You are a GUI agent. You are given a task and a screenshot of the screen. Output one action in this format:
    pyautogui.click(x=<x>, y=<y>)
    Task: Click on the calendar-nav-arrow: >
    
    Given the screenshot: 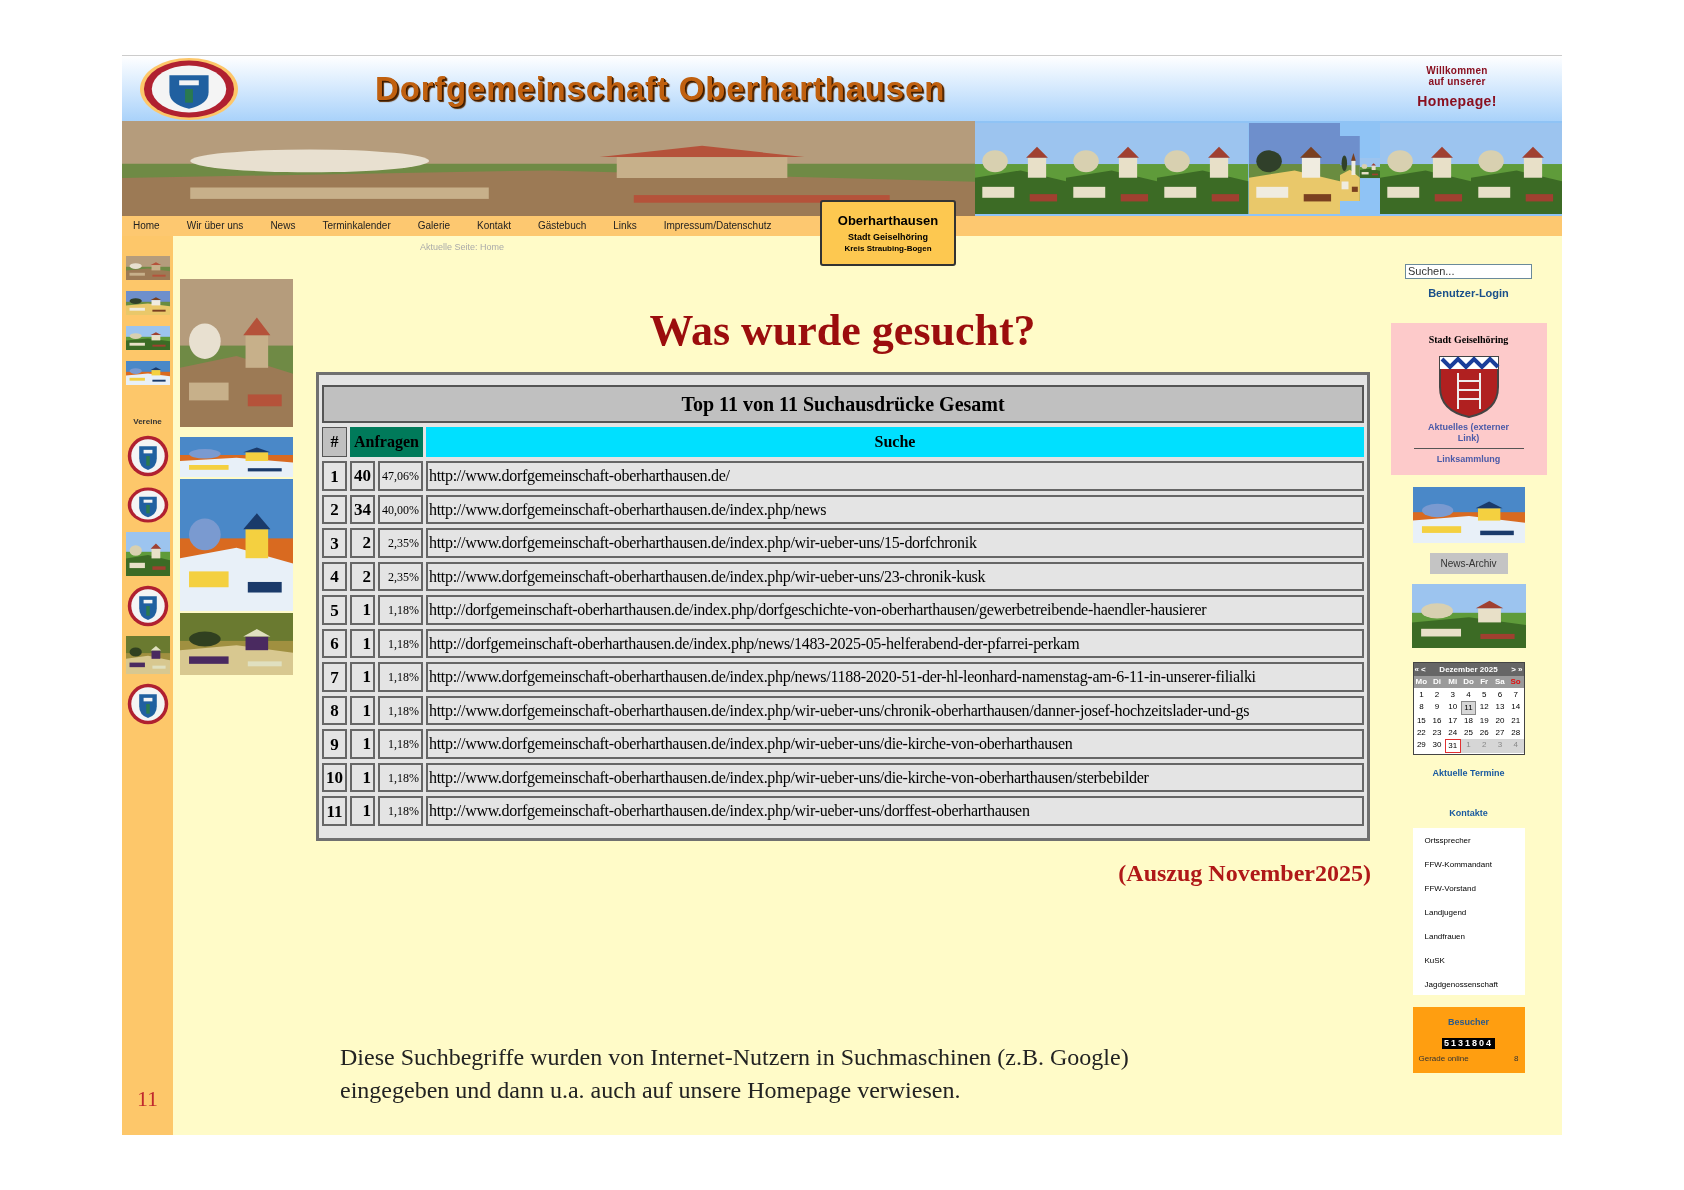 What is the action you would take?
    pyautogui.click(x=1514, y=670)
    